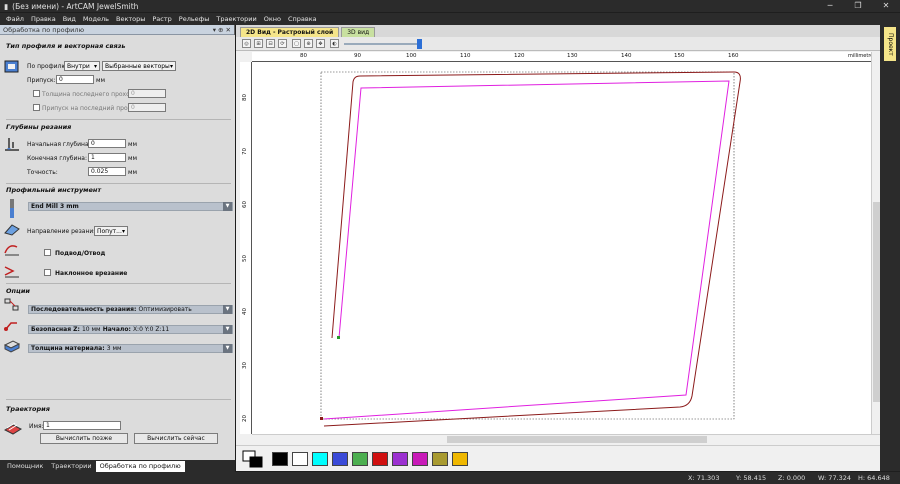 The height and width of the screenshot is (484, 900). I want to click on toolpath-section-title: Траектория, so click(28, 409).